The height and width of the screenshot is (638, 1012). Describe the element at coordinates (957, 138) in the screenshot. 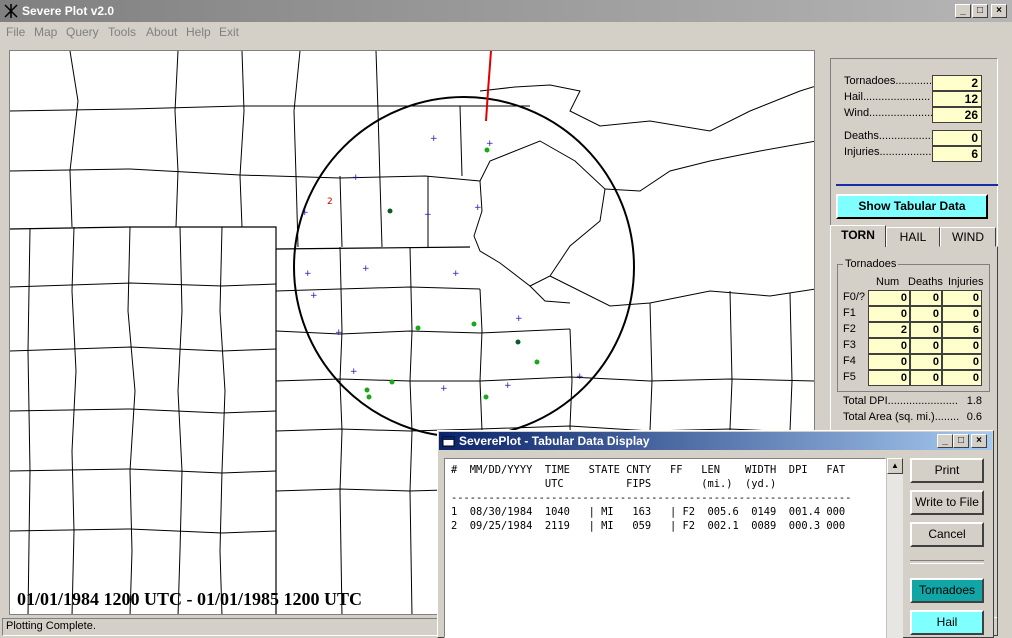

I see `deaths-count: 0` at that location.